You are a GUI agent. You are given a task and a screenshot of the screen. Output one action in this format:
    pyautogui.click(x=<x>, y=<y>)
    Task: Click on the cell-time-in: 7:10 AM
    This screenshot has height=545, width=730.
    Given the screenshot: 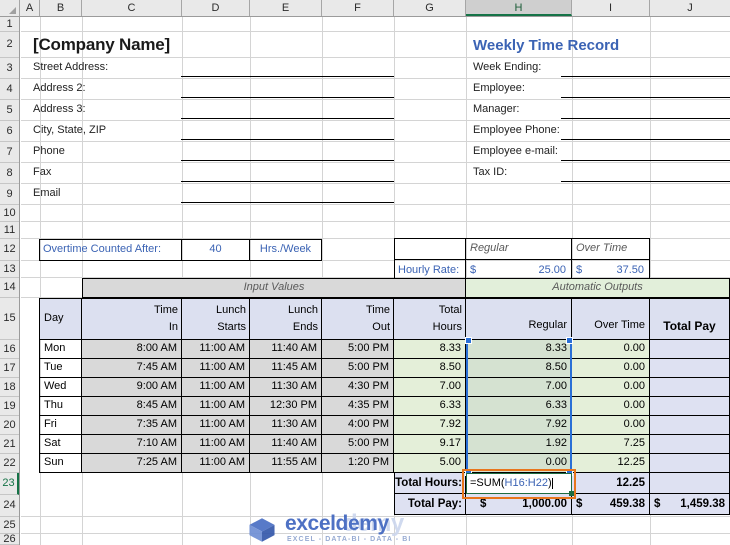 What is the action you would take?
    pyautogui.click(x=132, y=444)
    